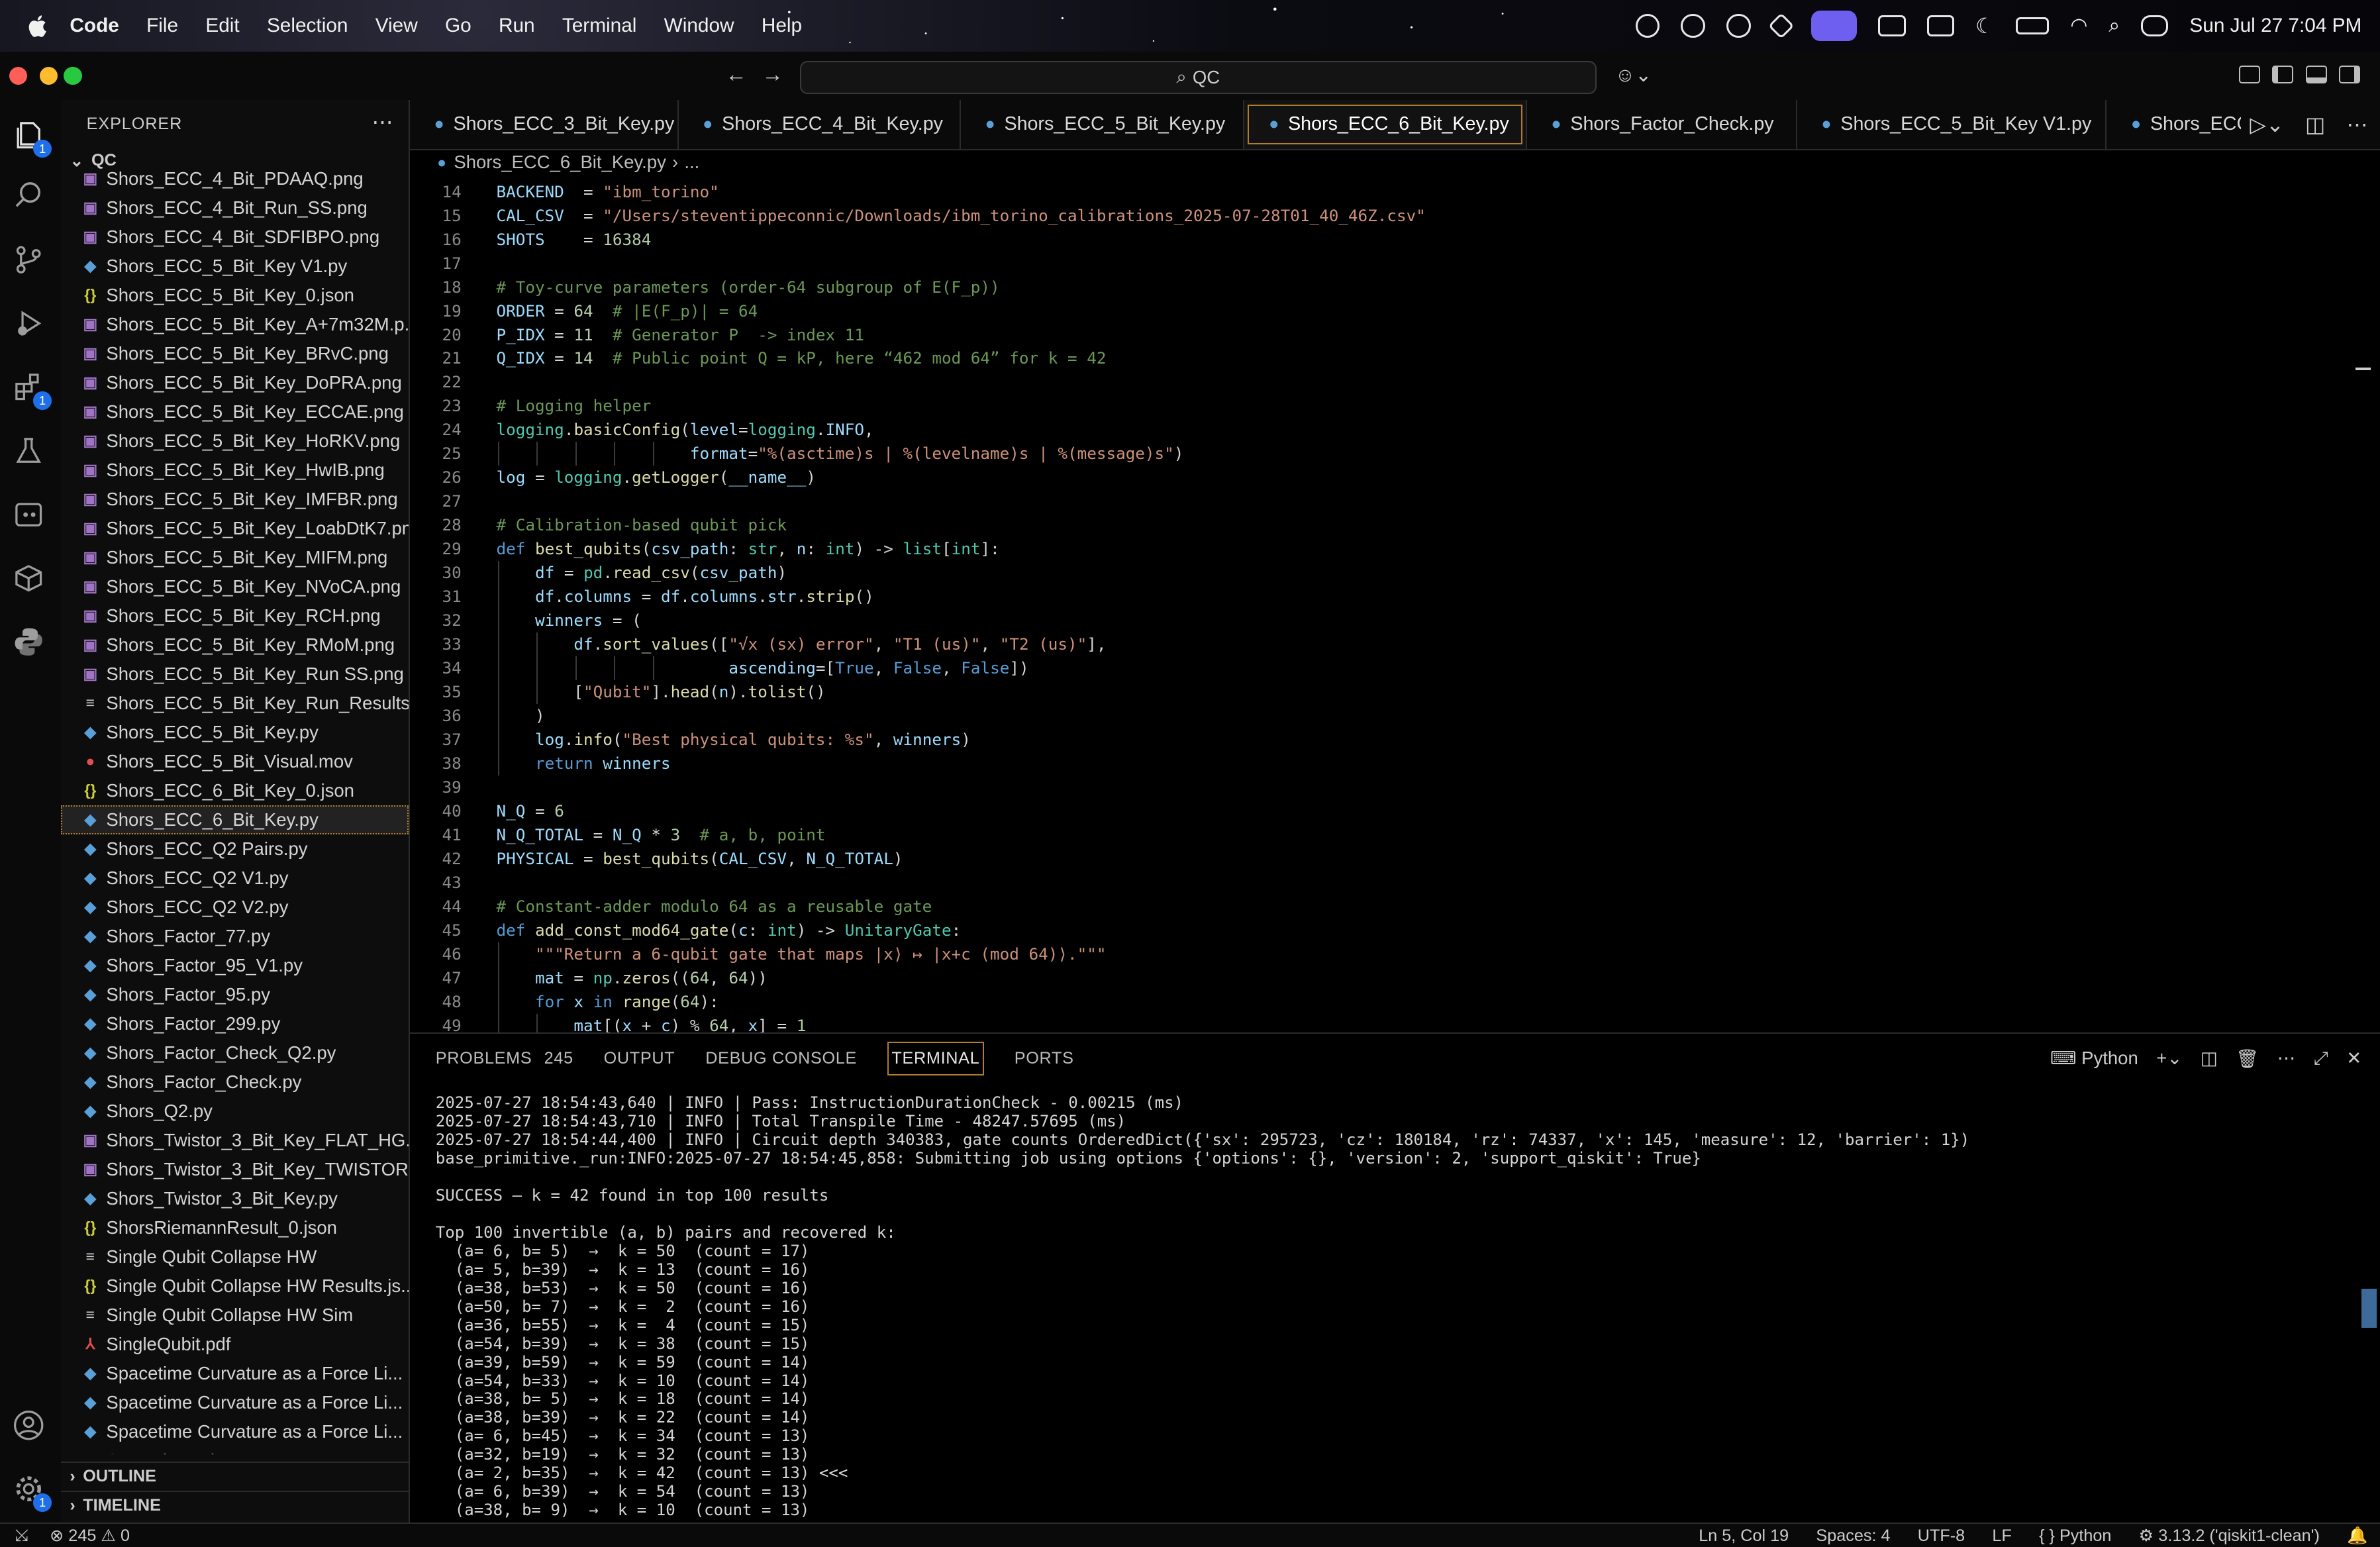 The width and height of the screenshot is (2380, 1547). Describe the element at coordinates (235, 266) in the screenshot. I see `file-tree-item: ◆ Shors_ECC_5_Bit_Key V1.py` at that location.